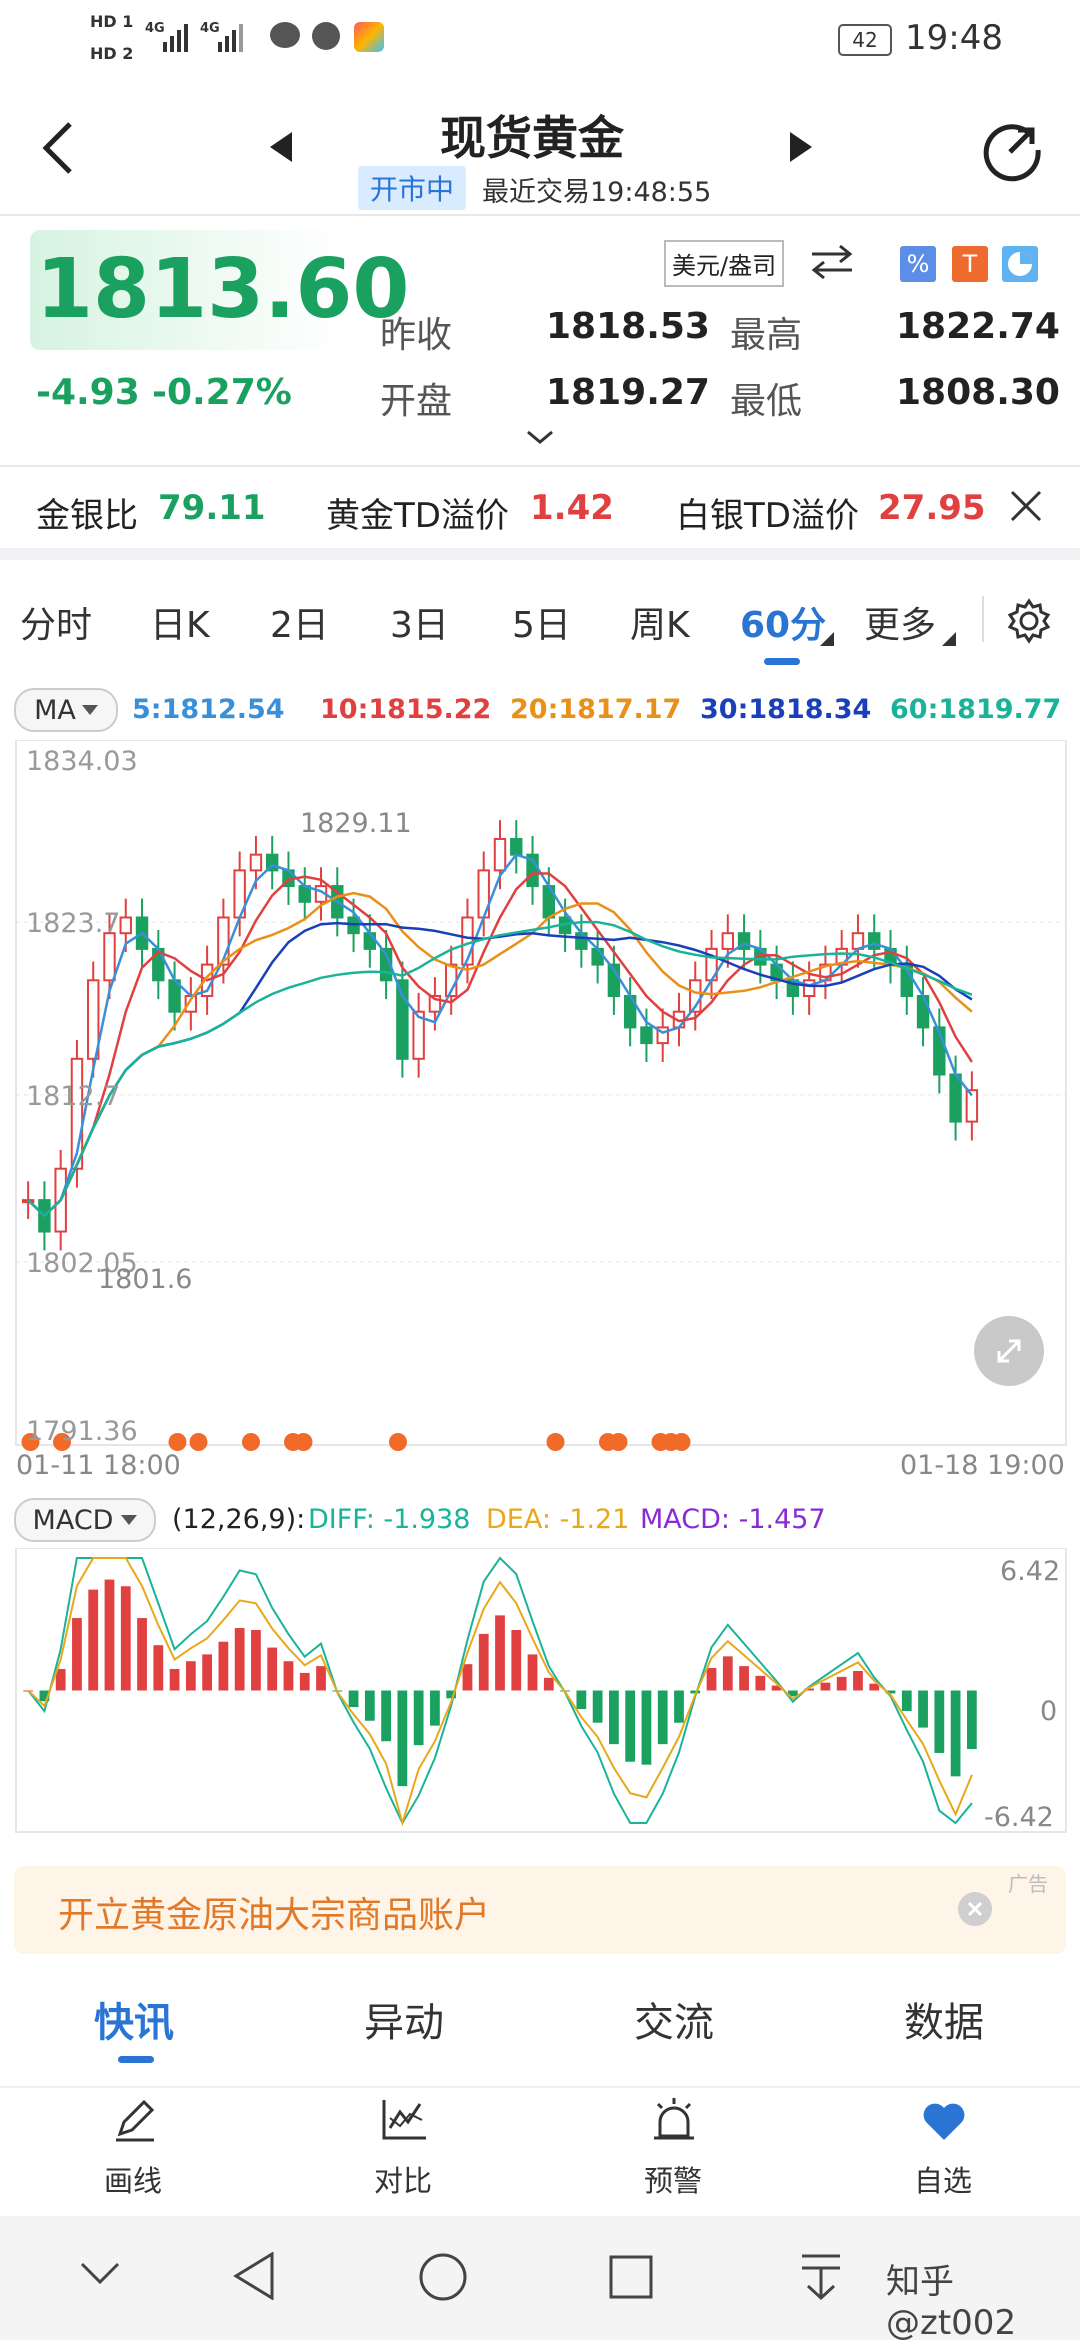 This screenshot has width=1080, height=2343. Describe the element at coordinates (944, 2121) in the screenshot. I see `heart-icon` at that location.